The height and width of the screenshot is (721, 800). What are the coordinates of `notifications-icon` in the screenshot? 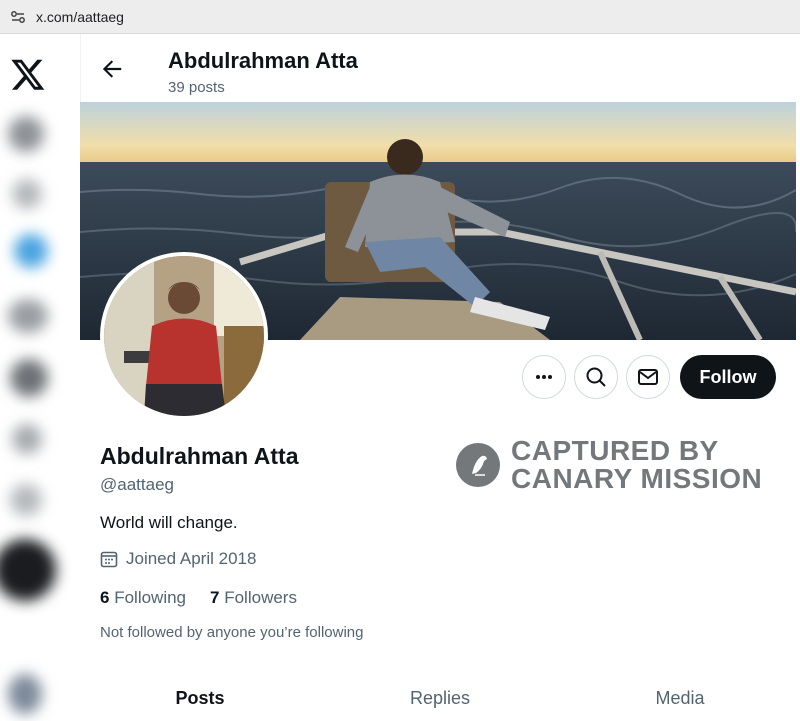 It's located at (31, 251).